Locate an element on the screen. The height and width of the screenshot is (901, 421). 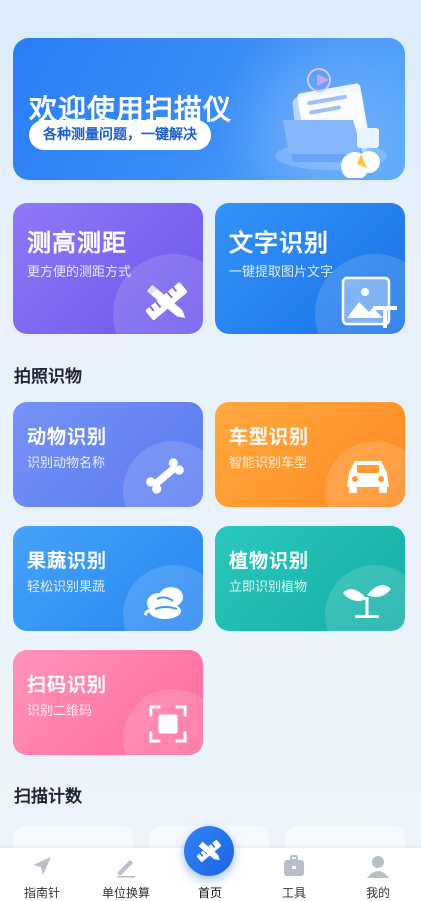
section-title-count: 扫描计数 is located at coordinates (48, 797).